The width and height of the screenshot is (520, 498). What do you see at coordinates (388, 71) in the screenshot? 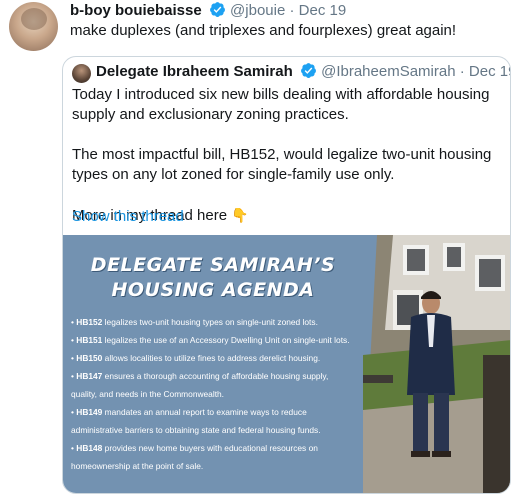
I see `quoted-handle: @IbraheemSamirah` at bounding box center [388, 71].